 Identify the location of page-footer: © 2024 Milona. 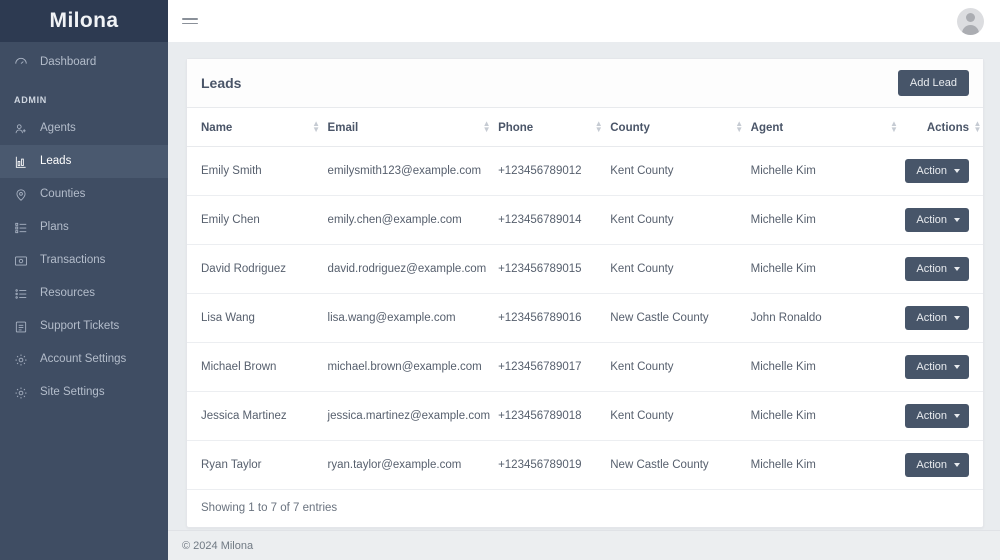
(584, 545).